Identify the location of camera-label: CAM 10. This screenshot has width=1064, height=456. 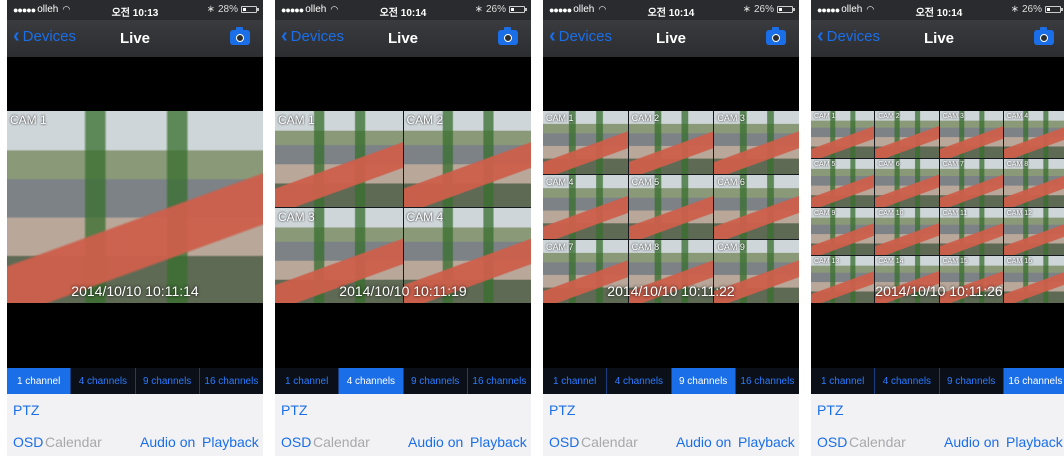
(891, 213).